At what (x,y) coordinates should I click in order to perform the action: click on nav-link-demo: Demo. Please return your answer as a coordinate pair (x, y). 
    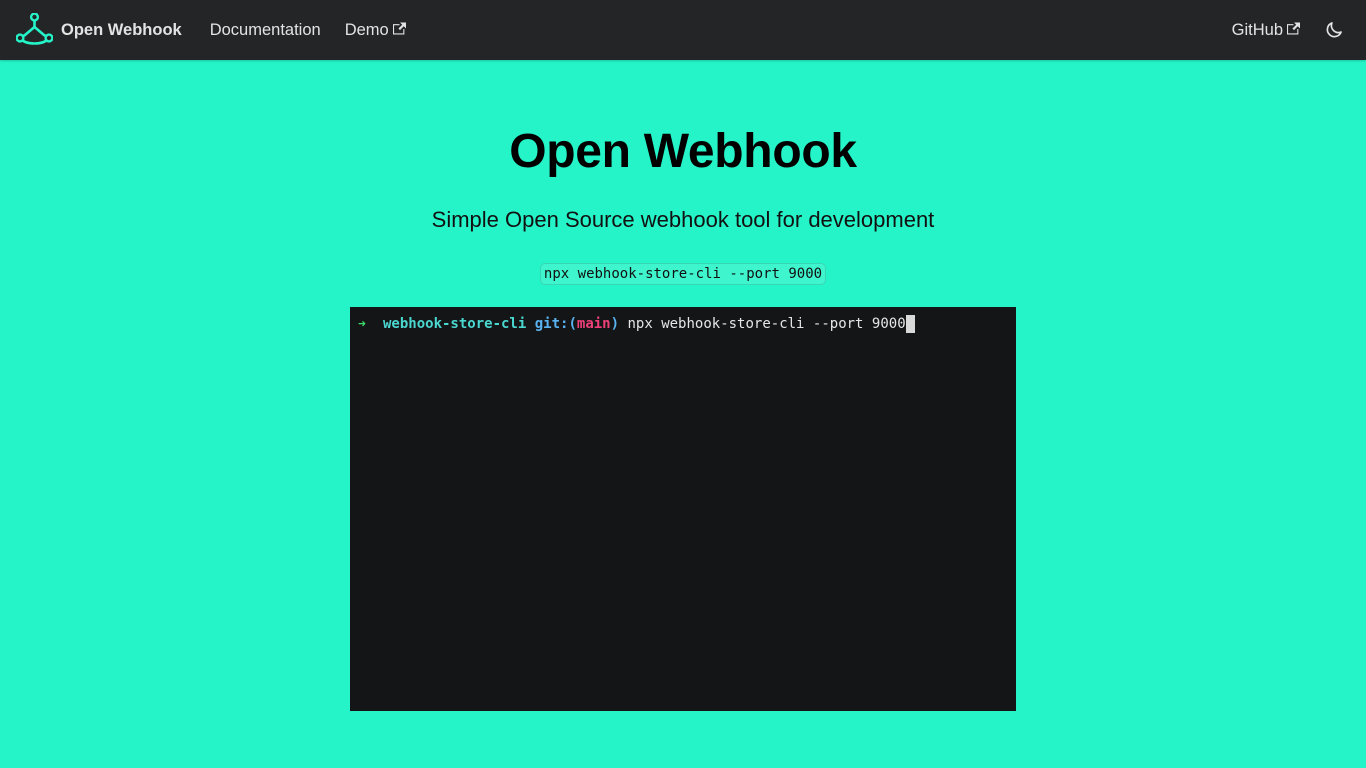
    Looking at the image, I should click on (375, 30).